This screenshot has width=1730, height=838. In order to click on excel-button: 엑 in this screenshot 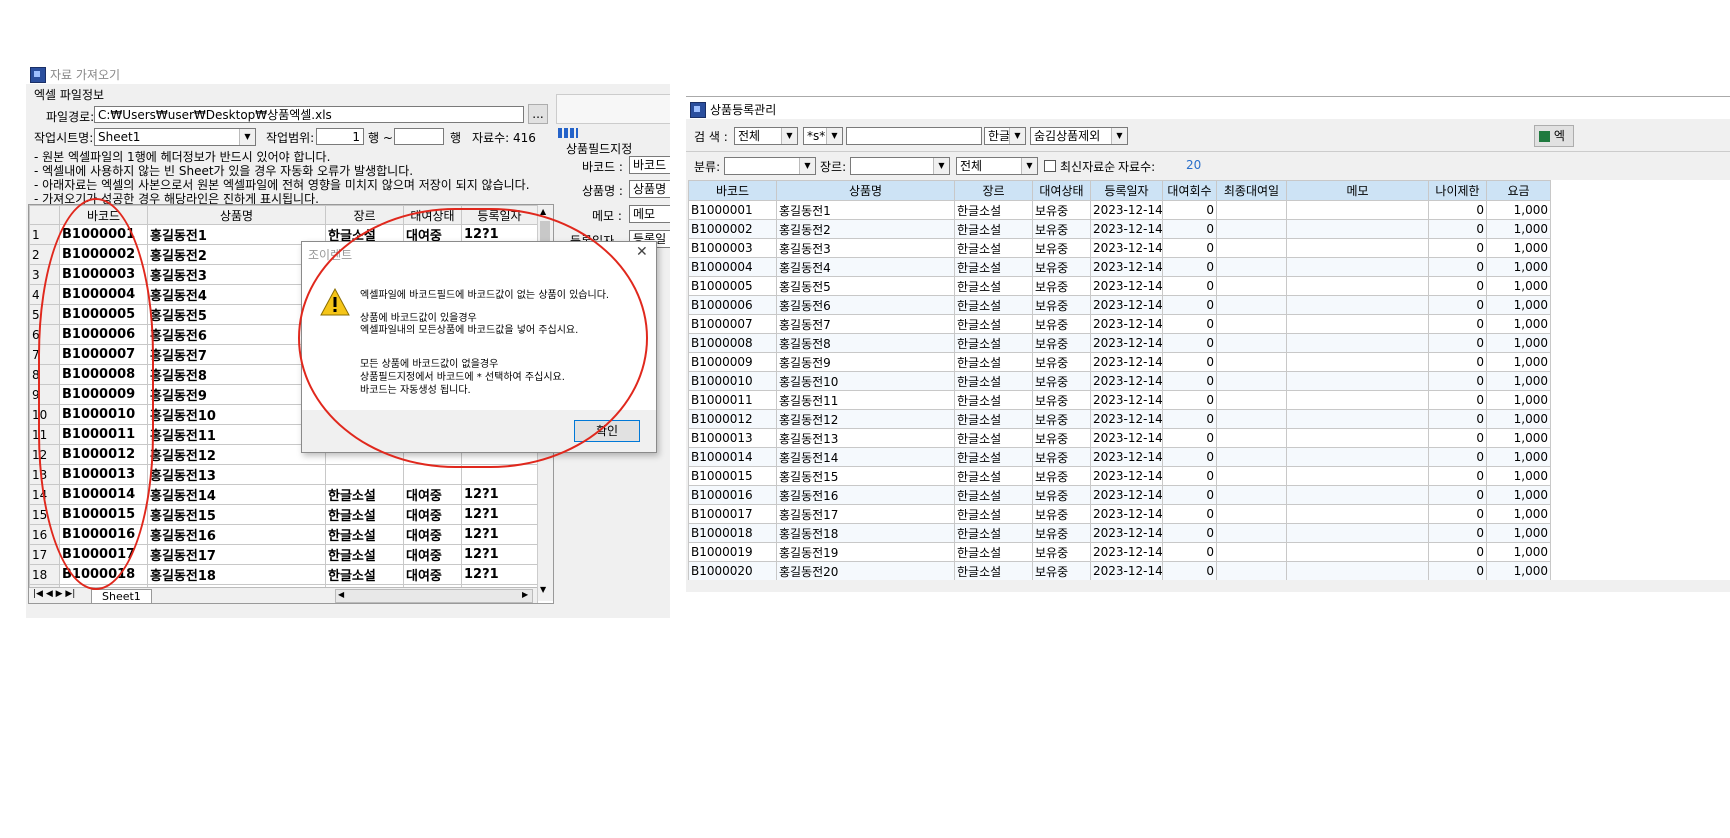, I will do `click(1554, 136)`.